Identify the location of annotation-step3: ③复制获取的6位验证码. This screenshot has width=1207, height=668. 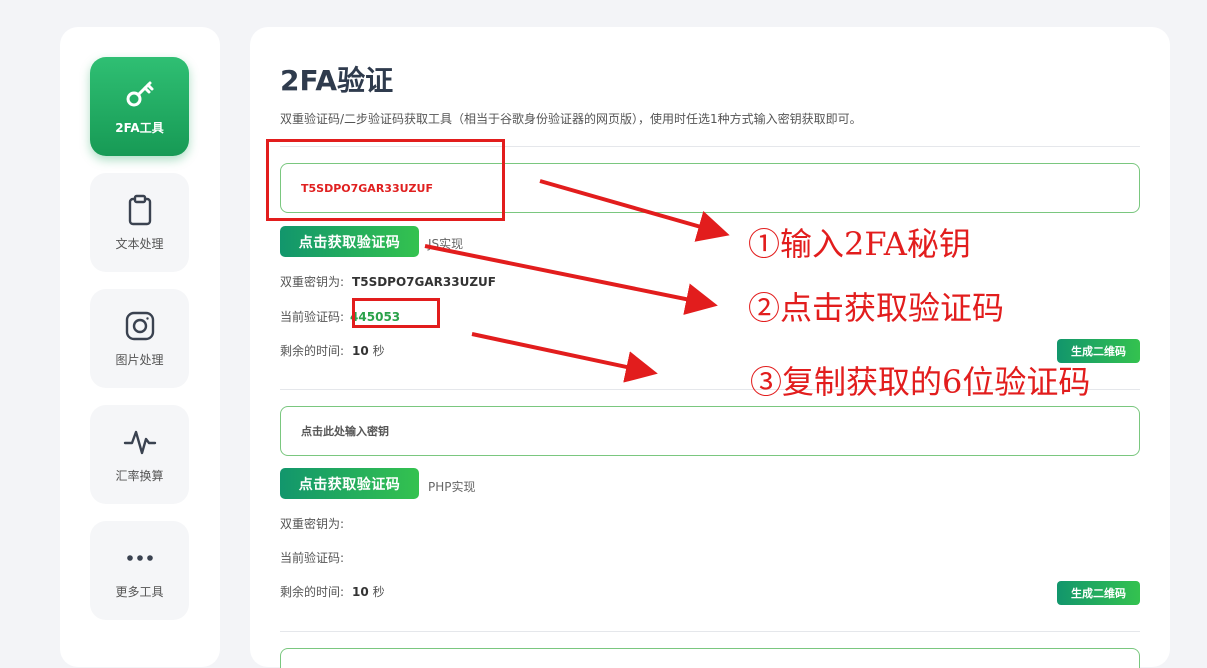
(920, 382).